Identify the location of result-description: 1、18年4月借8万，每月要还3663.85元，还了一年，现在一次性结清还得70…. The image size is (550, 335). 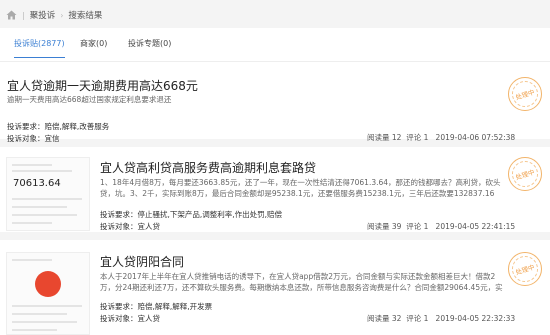
(300, 188).